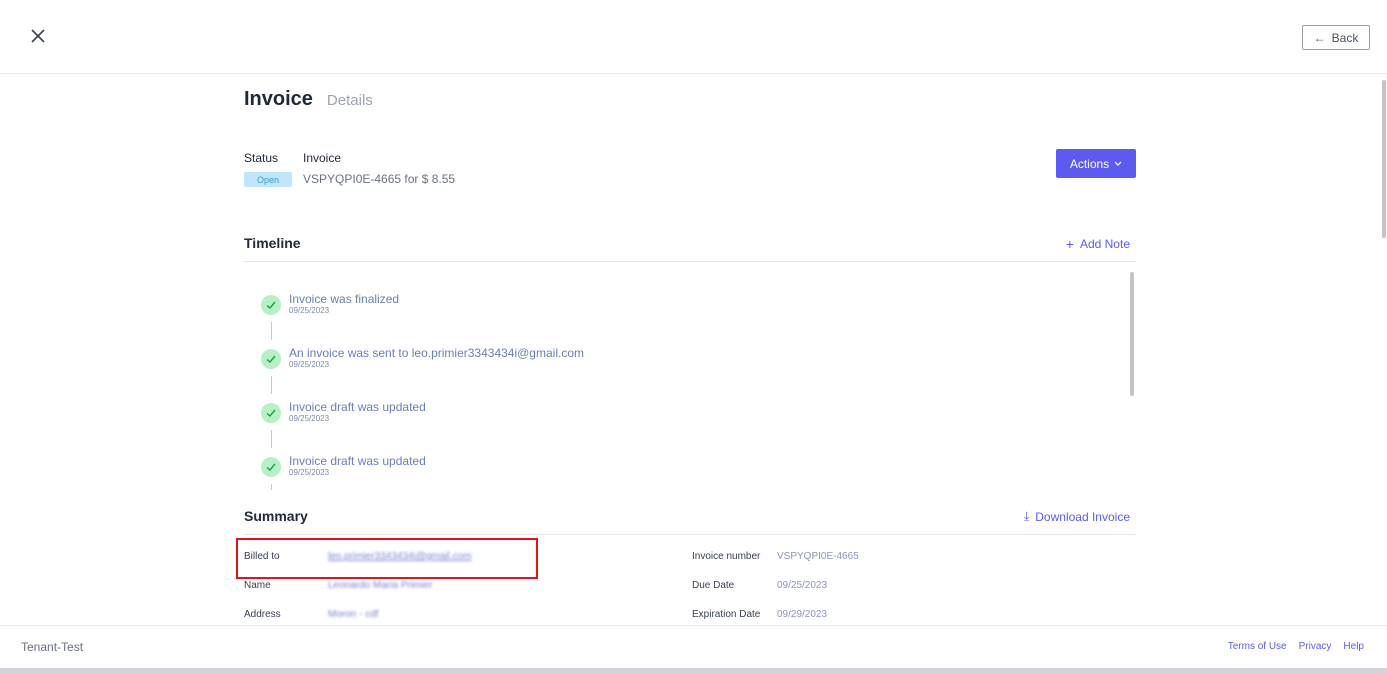  I want to click on timeline-scrollbar, so click(1132, 334).